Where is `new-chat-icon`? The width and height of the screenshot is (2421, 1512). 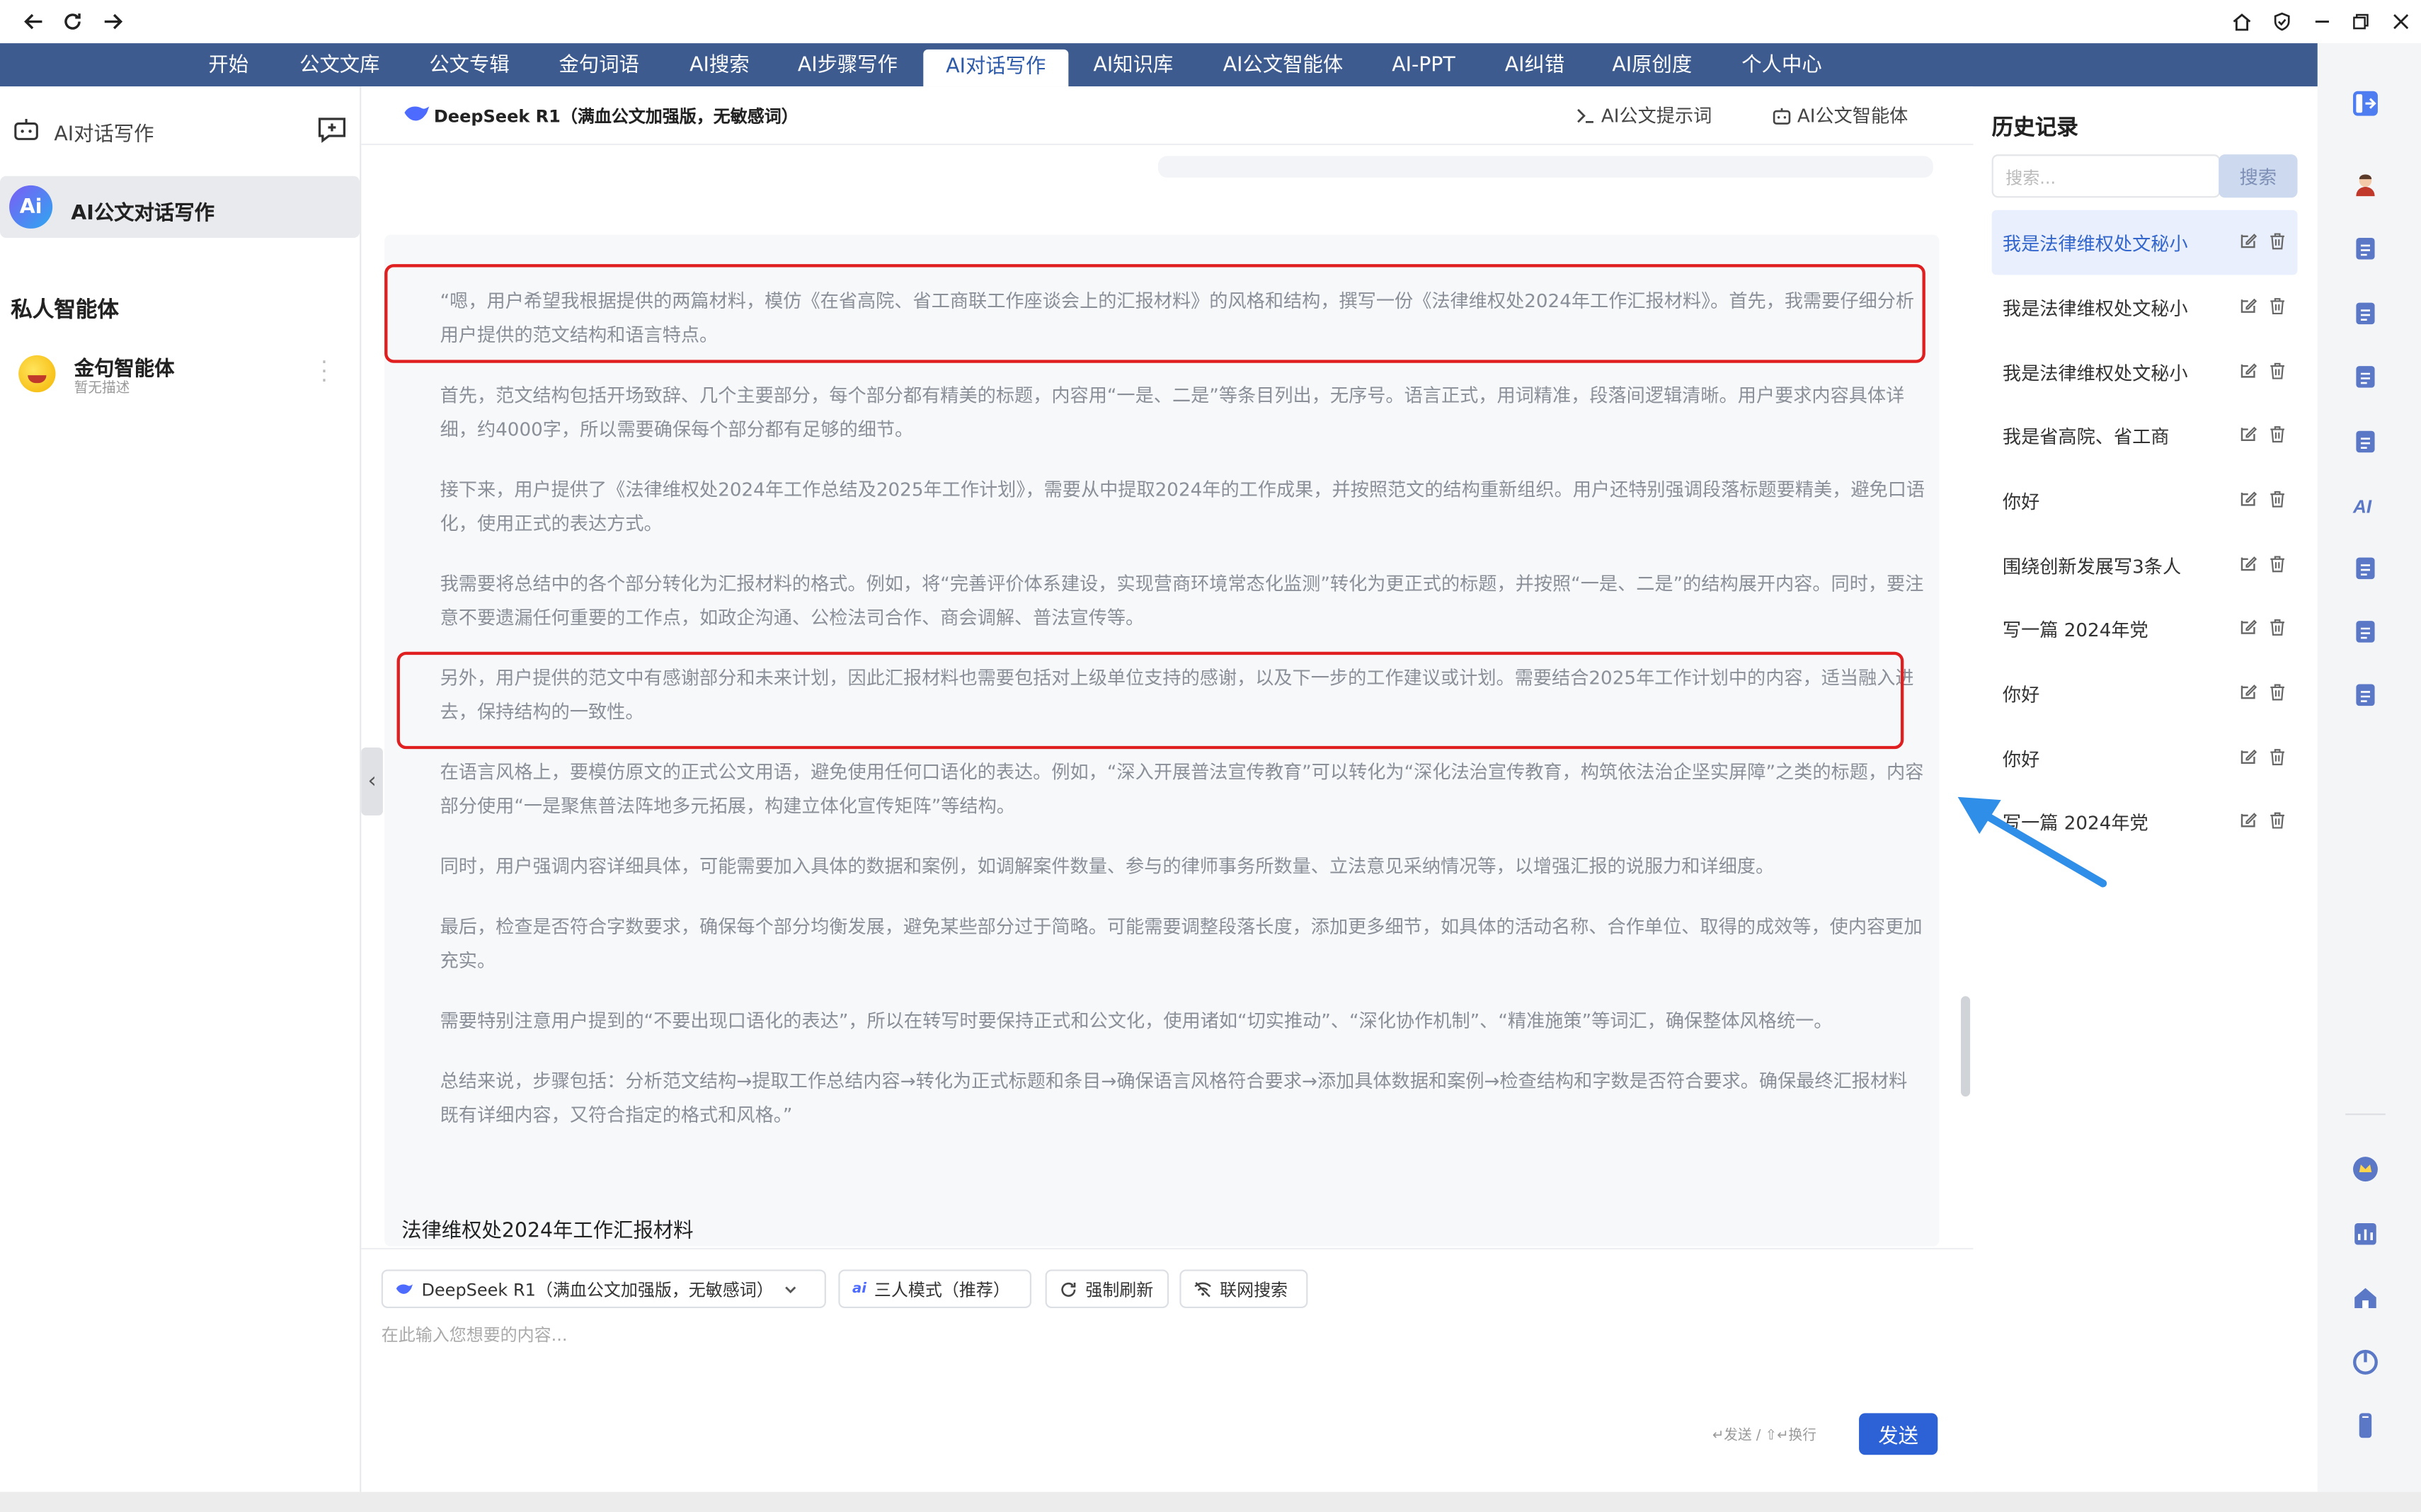 new-chat-icon is located at coordinates (332, 130).